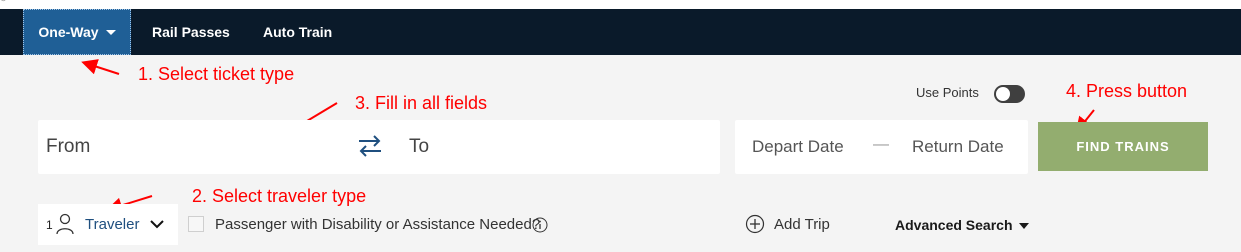  What do you see at coordinates (112, 224) in the screenshot?
I see `traveler-label: Traveler` at bounding box center [112, 224].